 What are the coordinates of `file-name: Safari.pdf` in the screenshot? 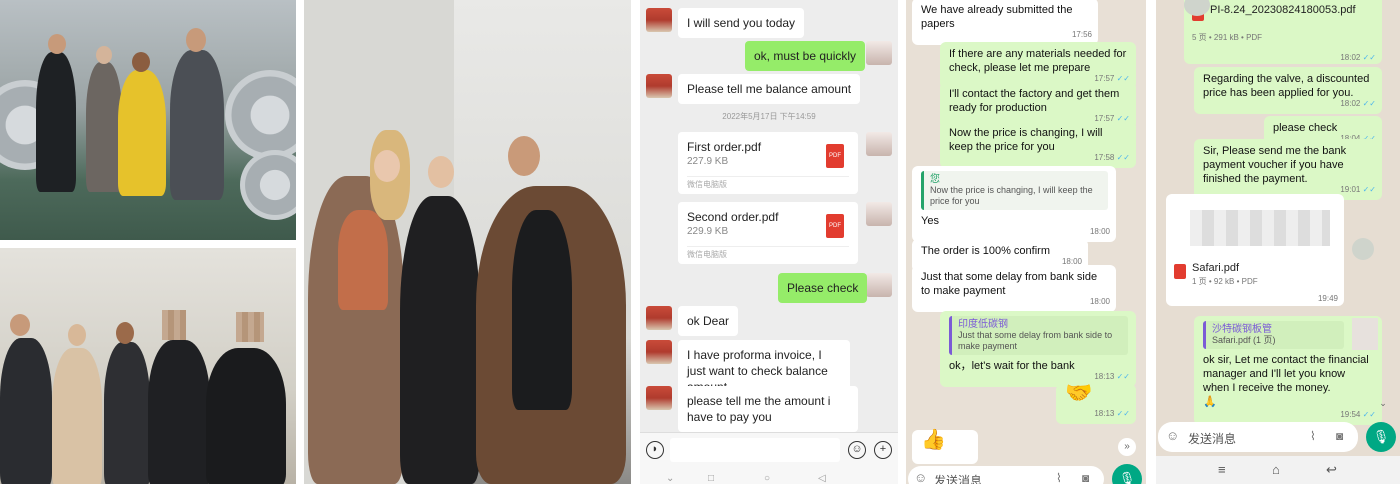 It's located at (1216, 268).